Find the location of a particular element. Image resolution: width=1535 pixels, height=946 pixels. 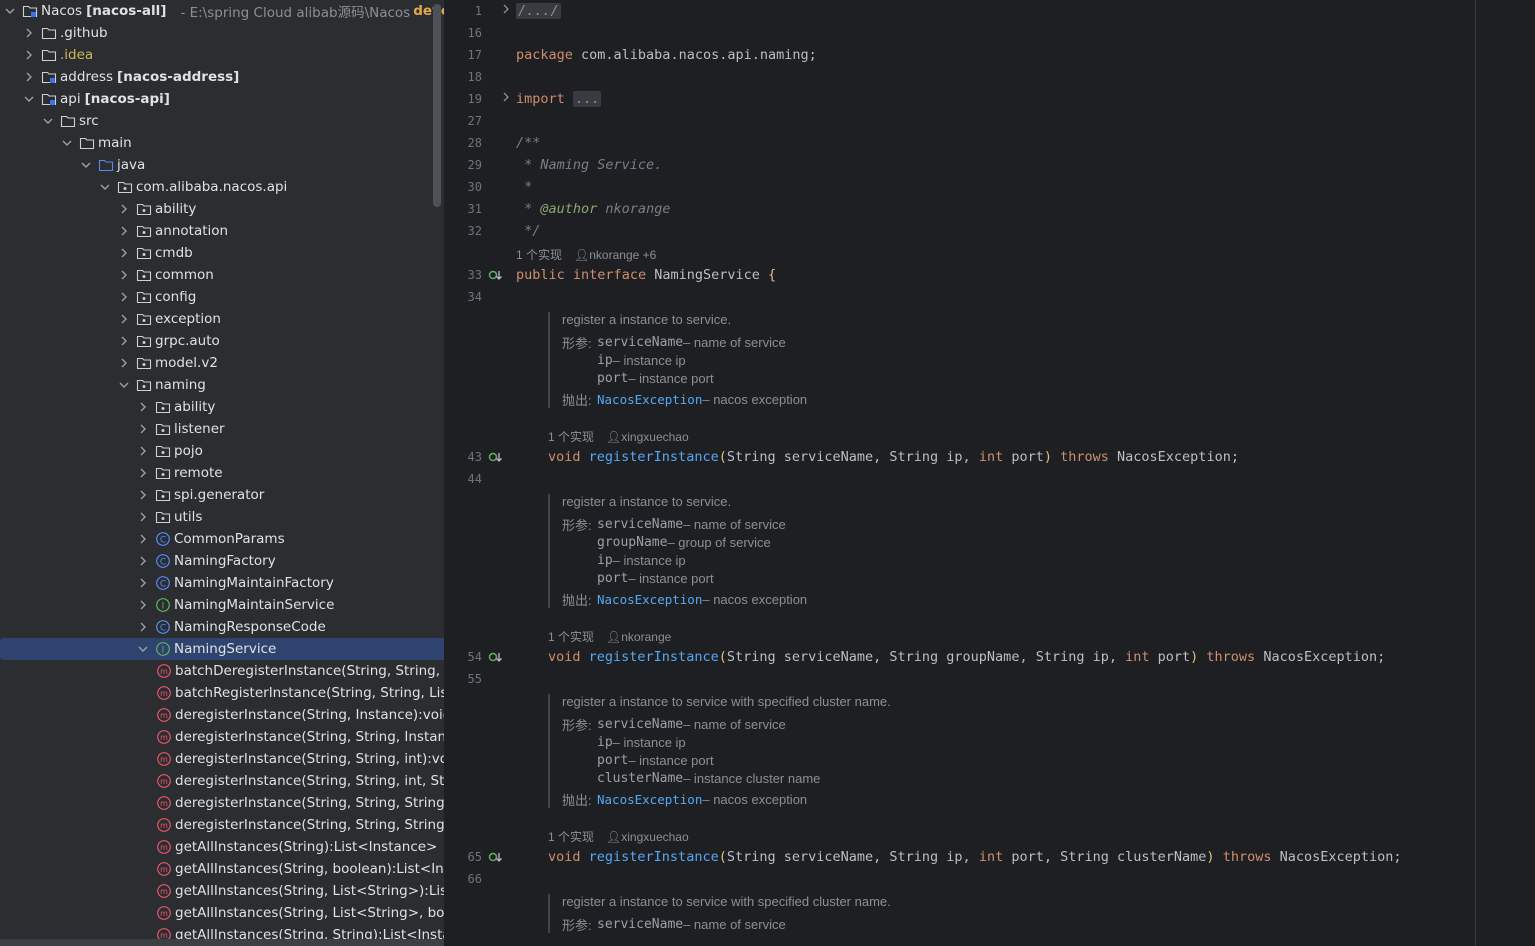

tree-node-api: api [nacos-api] is located at coordinates (222, 99).